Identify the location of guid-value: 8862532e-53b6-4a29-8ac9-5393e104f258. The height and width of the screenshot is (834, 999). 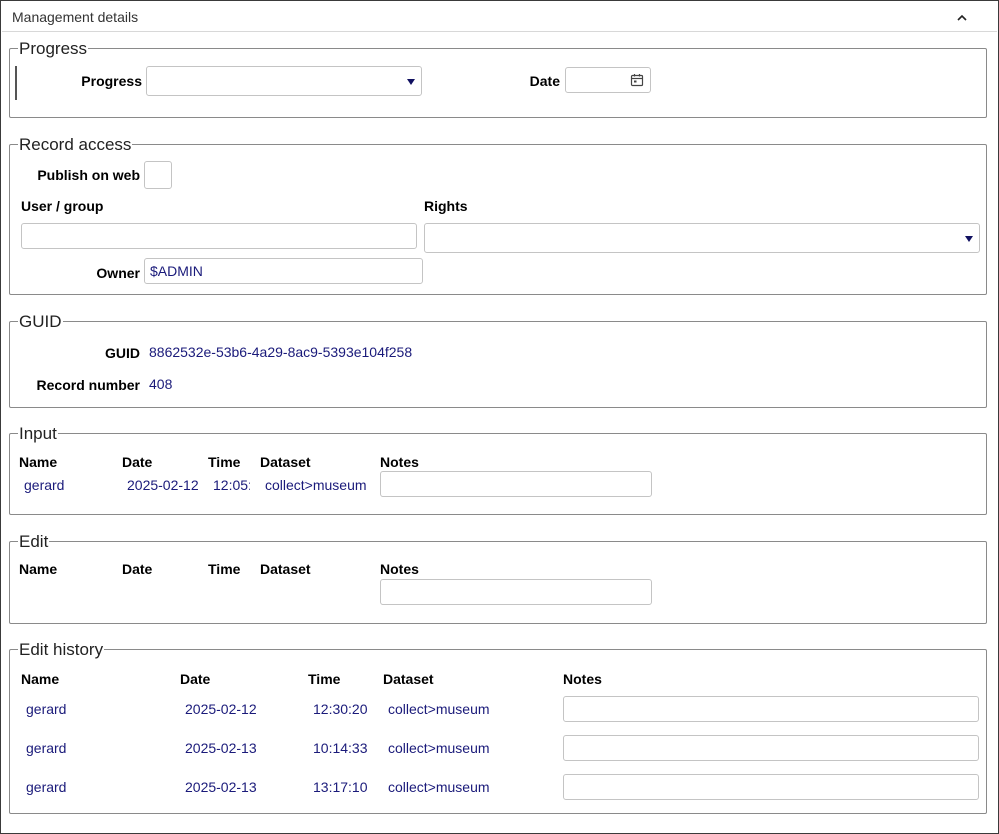
(281, 352).